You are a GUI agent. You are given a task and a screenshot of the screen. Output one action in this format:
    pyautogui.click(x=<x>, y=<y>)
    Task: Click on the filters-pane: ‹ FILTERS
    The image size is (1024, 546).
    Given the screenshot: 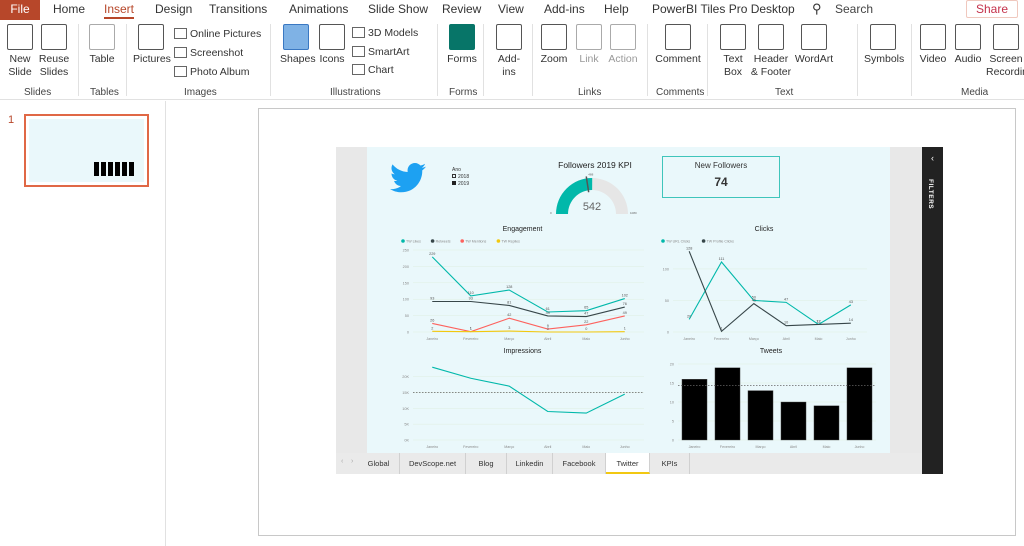 What is the action you would take?
    pyautogui.click(x=932, y=310)
    